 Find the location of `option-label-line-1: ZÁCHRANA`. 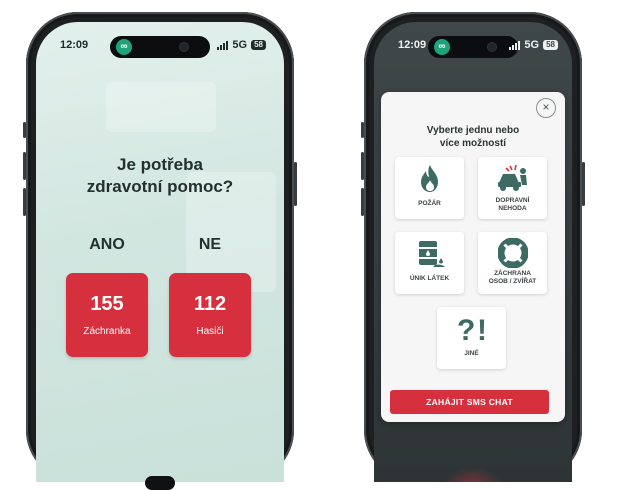

option-label-line-1: ZÁCHRANA is located at coordinates (512, 273).